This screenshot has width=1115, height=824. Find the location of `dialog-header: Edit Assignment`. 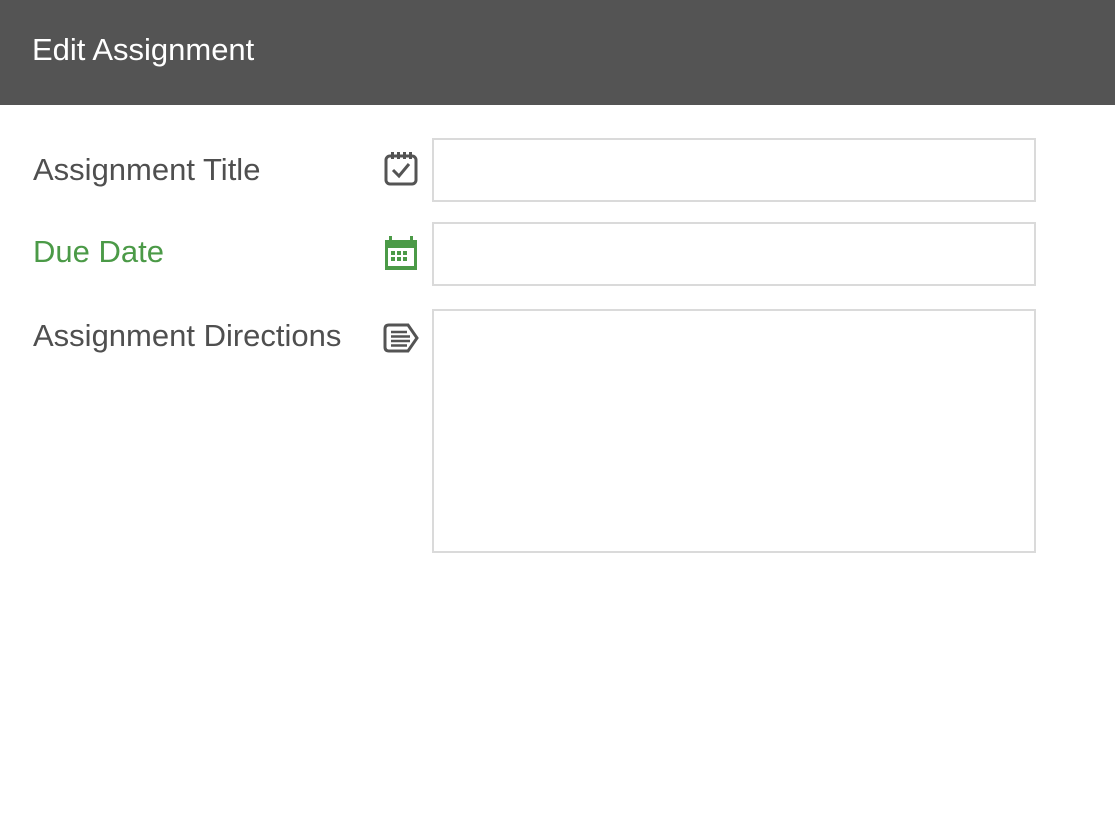

dialog-header: Edit Assignment is located at coordinates (557, 52).